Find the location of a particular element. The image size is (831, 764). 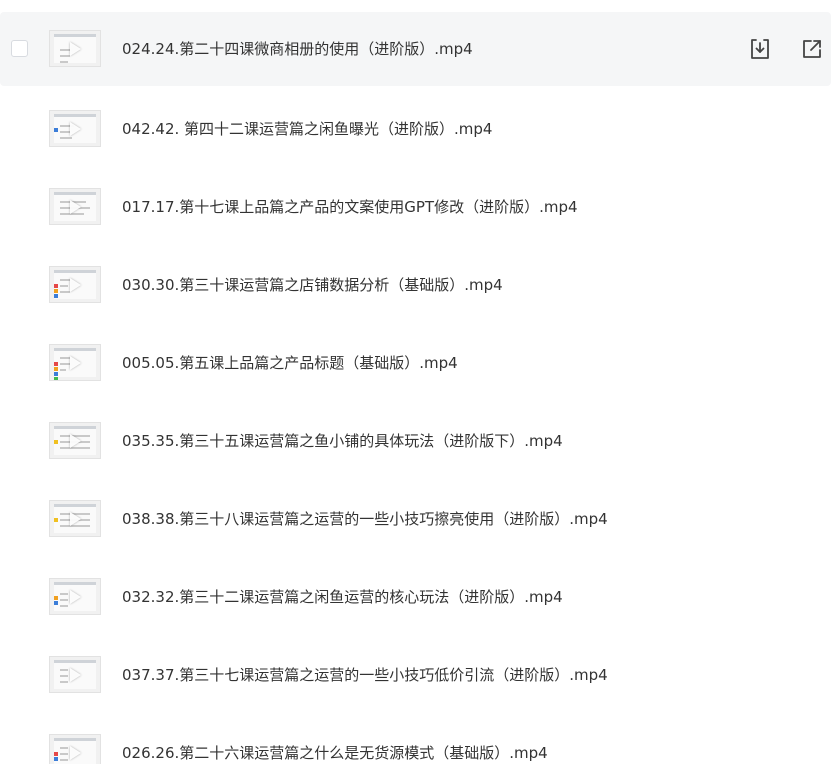

file-name: 035.35.第三十五课运营篇之鱼小铺的具体玩法（进阶版下）.mp4 is located at coordinates (342, 441).